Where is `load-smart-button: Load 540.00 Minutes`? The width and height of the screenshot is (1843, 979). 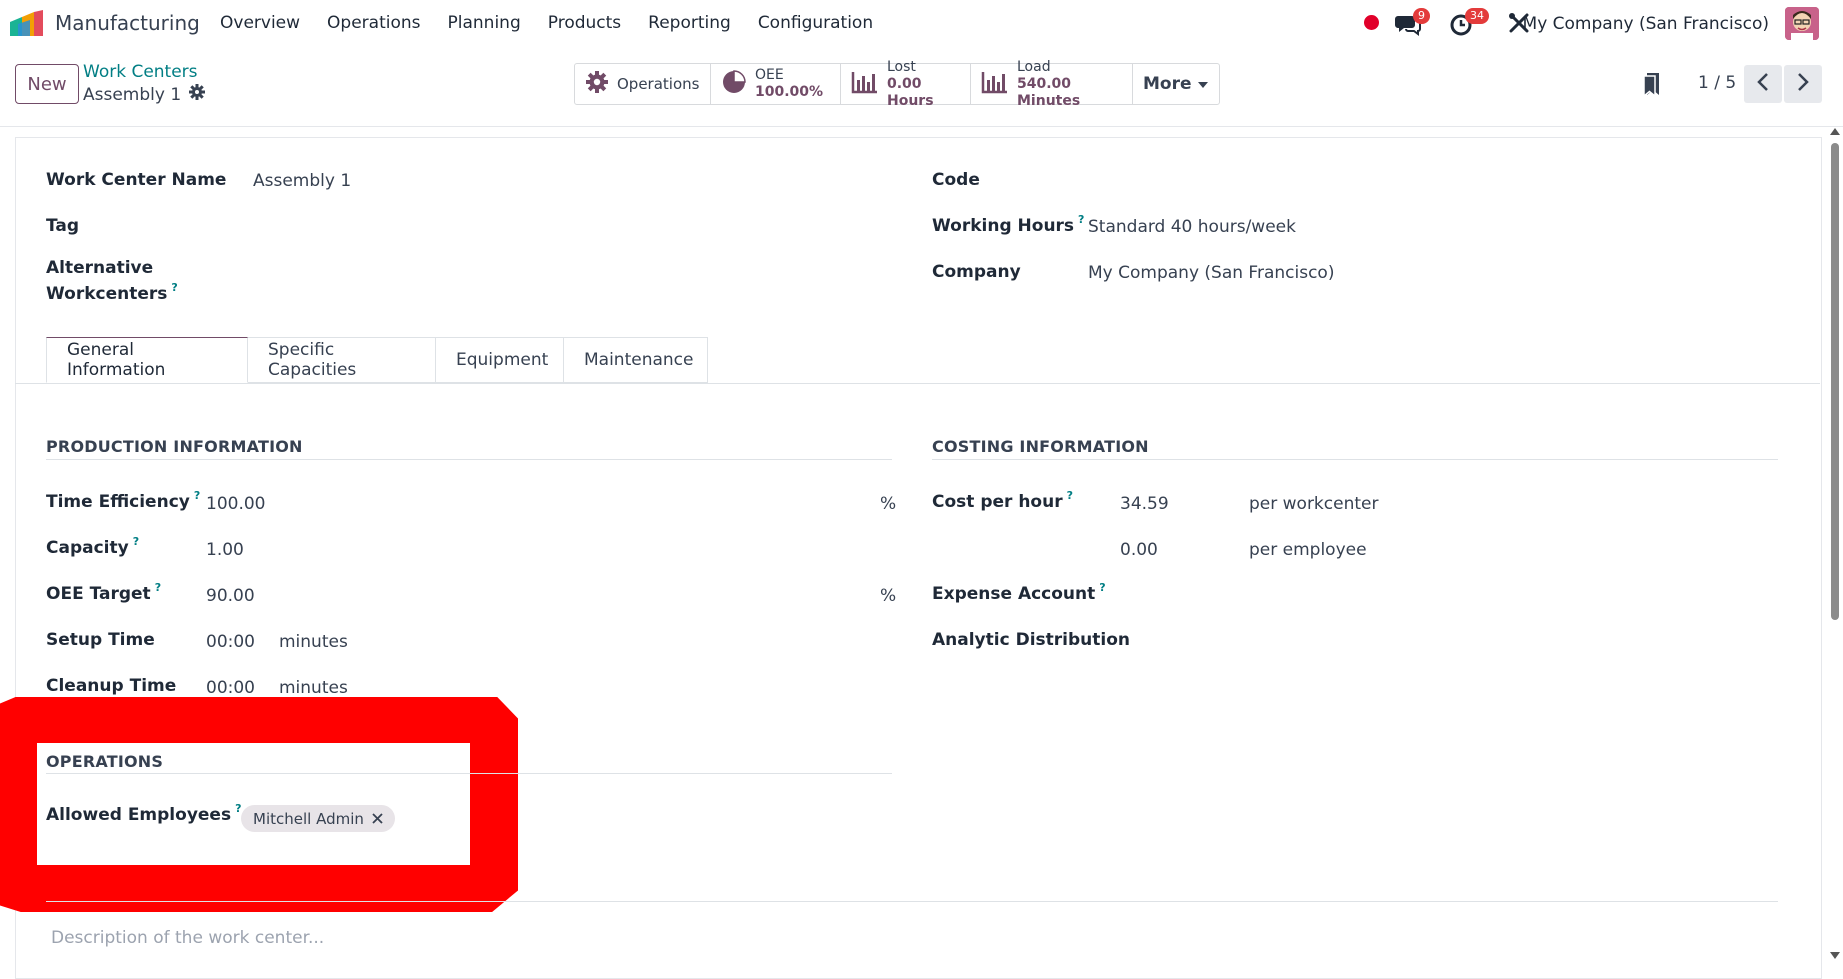
load-smart-button: Load 540.00 Minutes is located at coordinates (1052, 84).